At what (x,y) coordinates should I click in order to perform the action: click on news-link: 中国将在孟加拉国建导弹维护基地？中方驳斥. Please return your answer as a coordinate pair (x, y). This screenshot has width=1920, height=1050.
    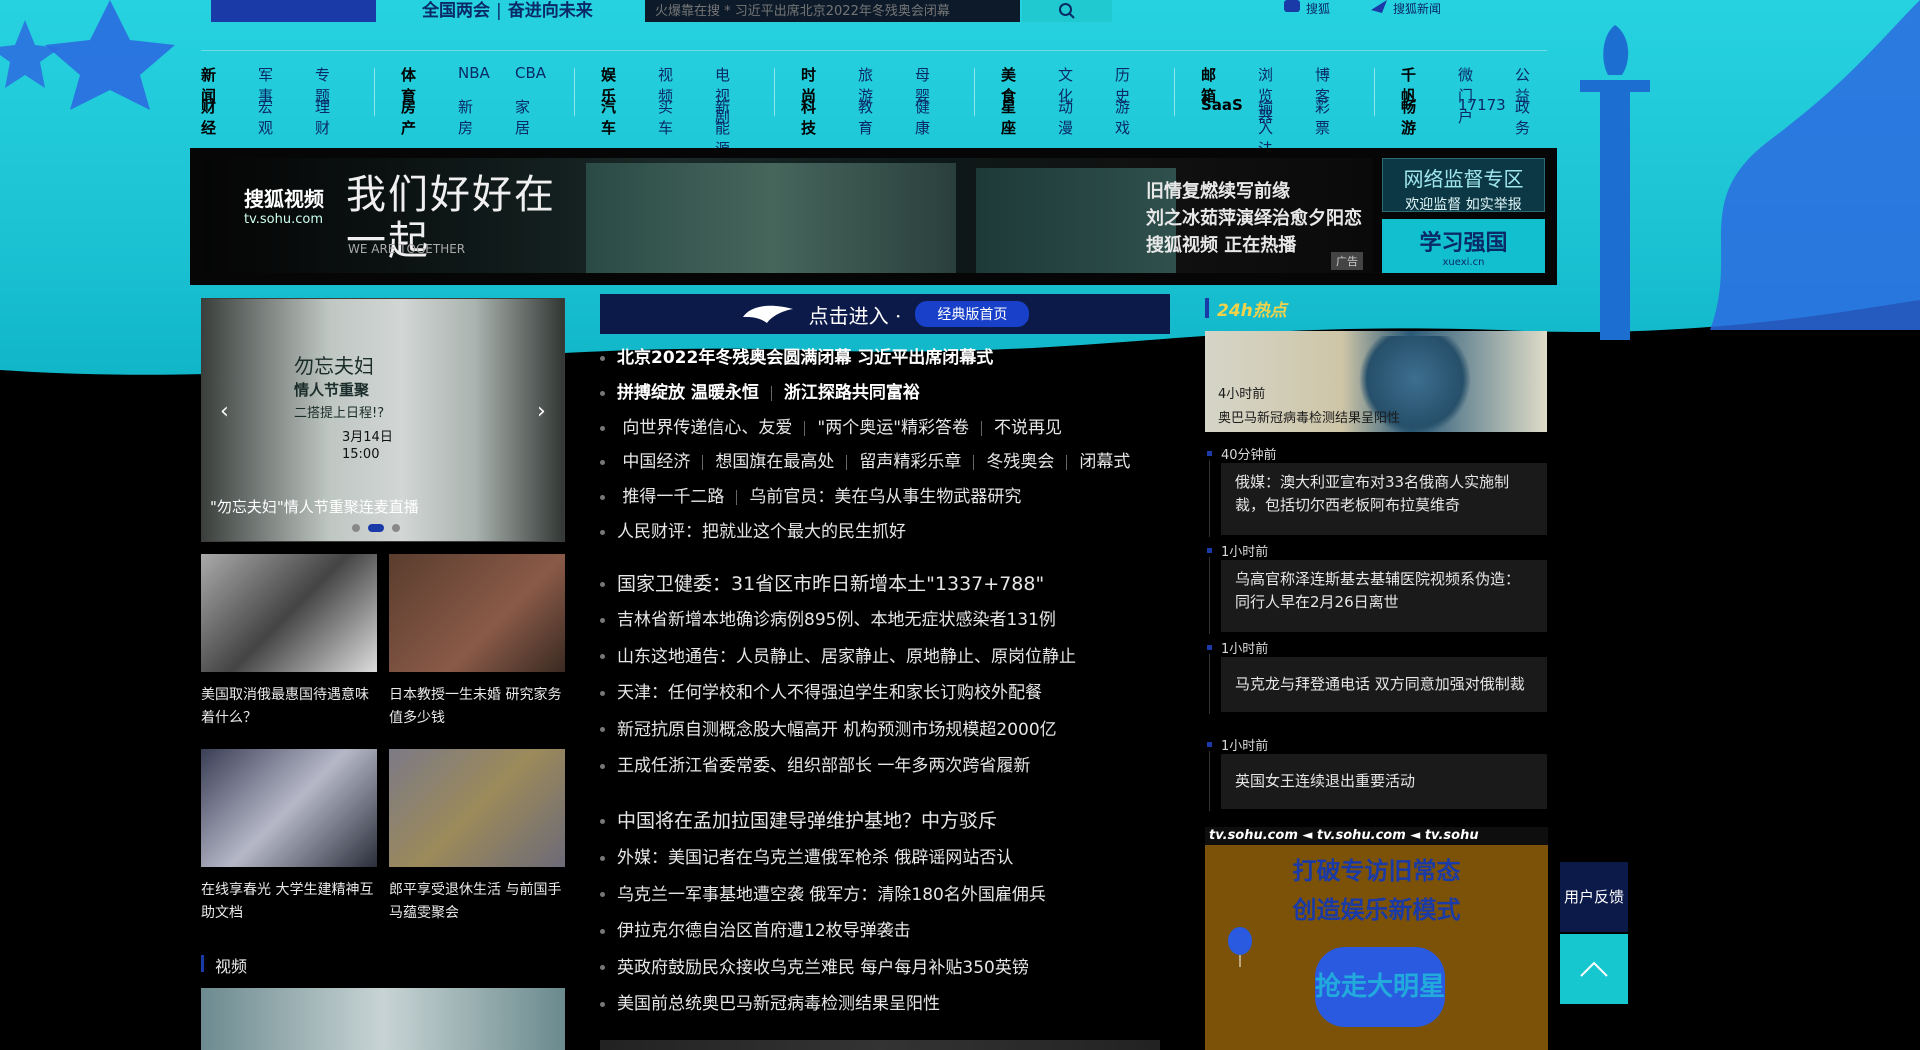
    Looking at the image, I should click on (807, 821).